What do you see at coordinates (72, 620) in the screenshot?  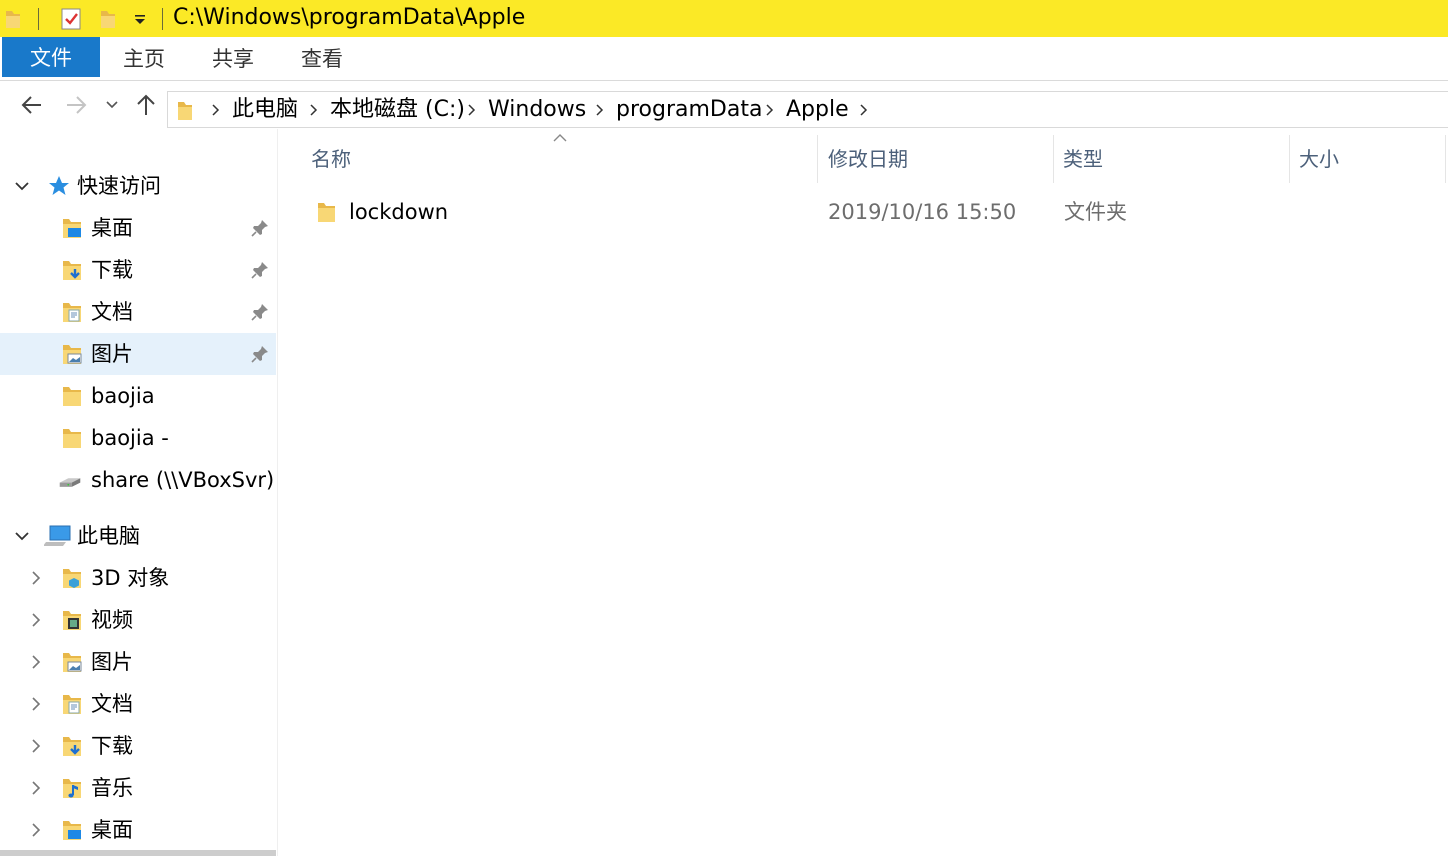 I see `videos-folder-icon` at bounding box center [72, 620].